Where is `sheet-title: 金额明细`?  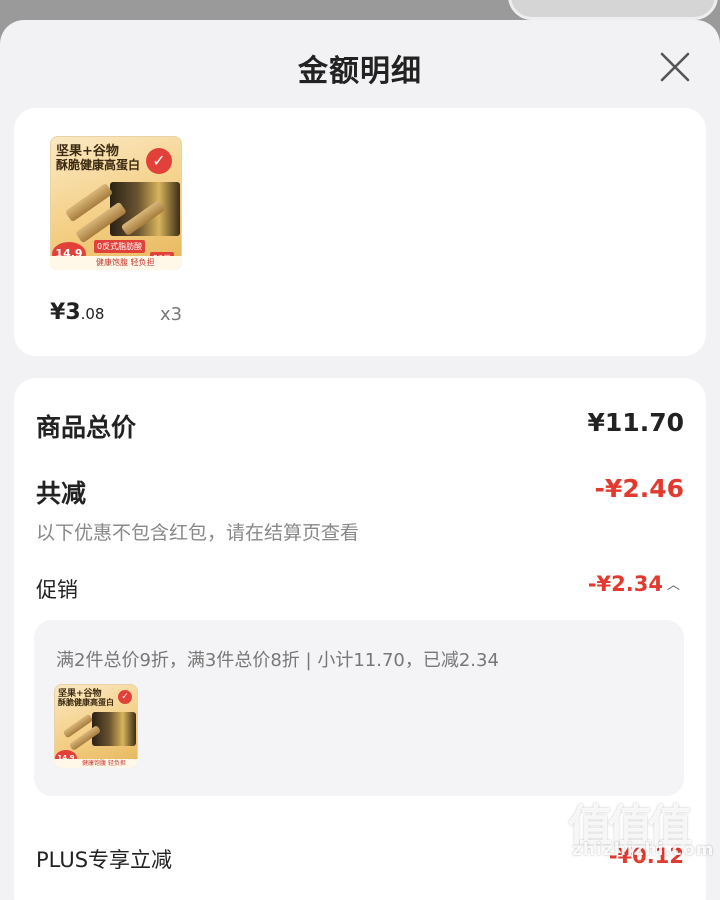
sheet-title: 金额明细 is located at coordinates (360, 71).